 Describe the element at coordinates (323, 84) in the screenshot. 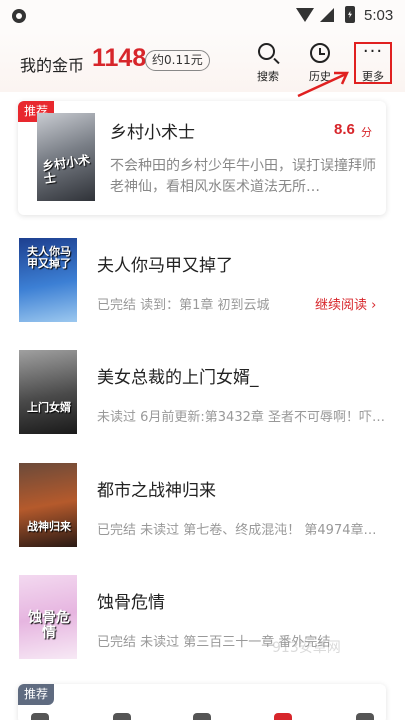

I see `annotation-arrow-icon` at that location.